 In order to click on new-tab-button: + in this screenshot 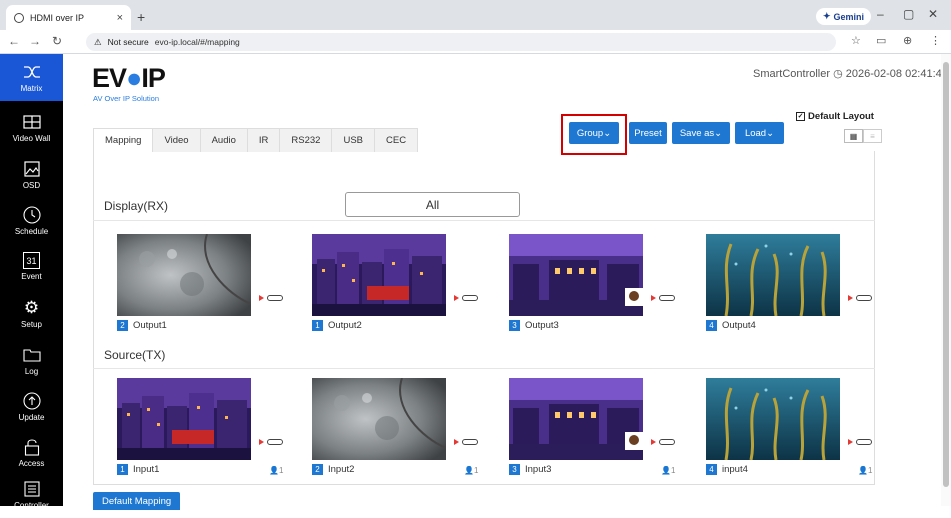, I will do `click(141, 17)`.